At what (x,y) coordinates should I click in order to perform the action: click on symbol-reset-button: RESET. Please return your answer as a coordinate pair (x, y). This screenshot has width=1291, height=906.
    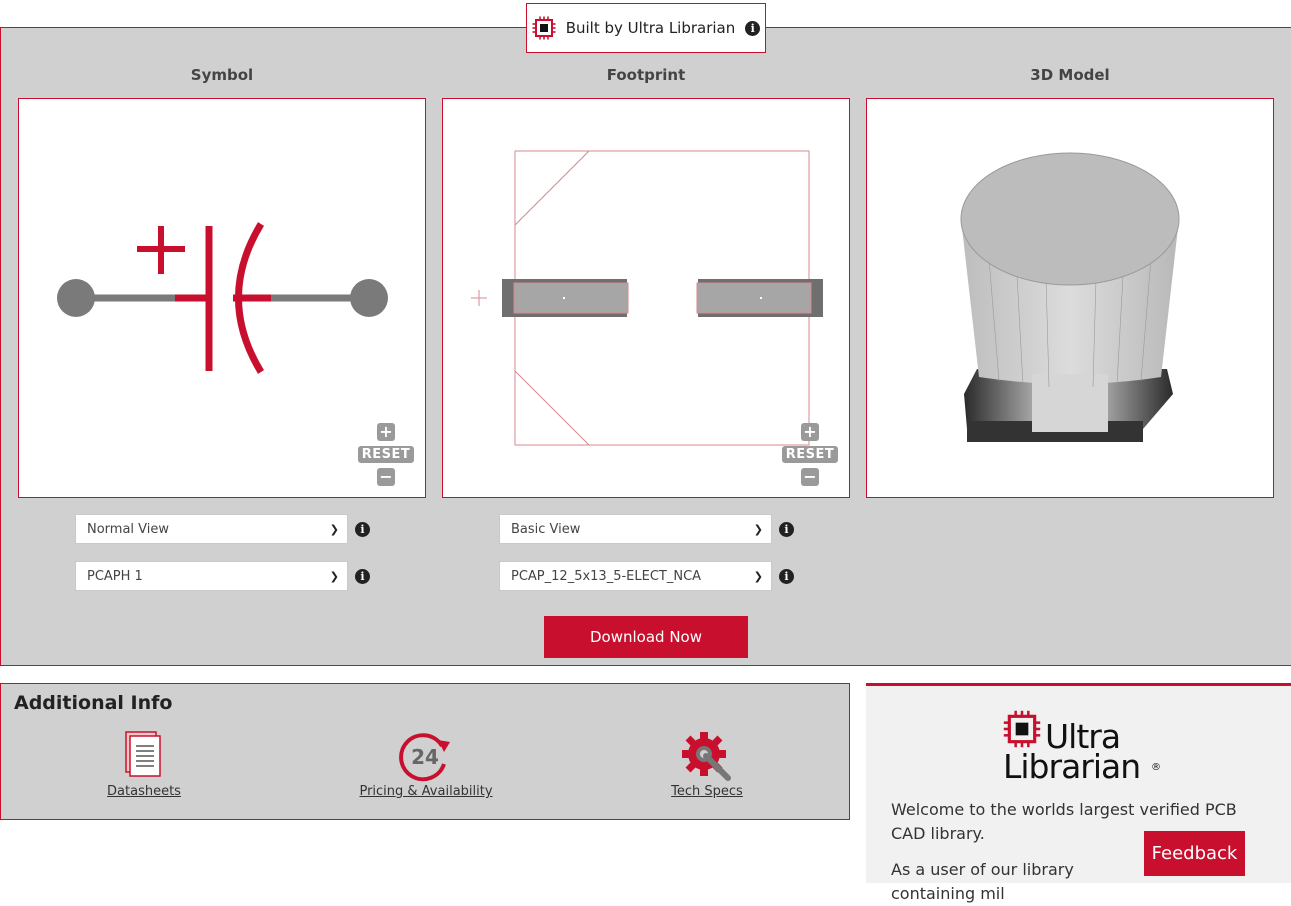
    Looking at the image, I should click on (386, 454).